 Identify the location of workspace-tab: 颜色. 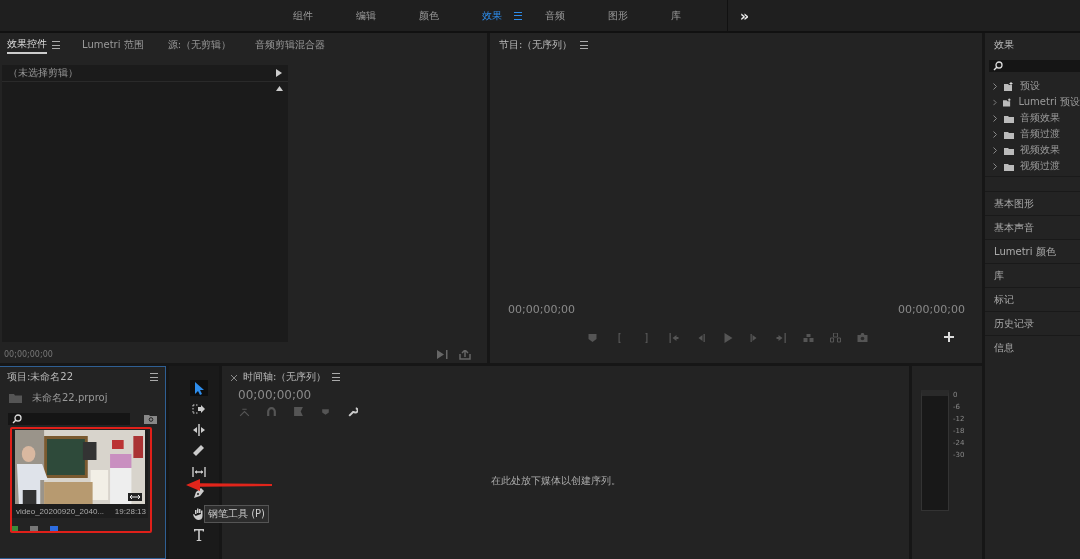
(427, 15).